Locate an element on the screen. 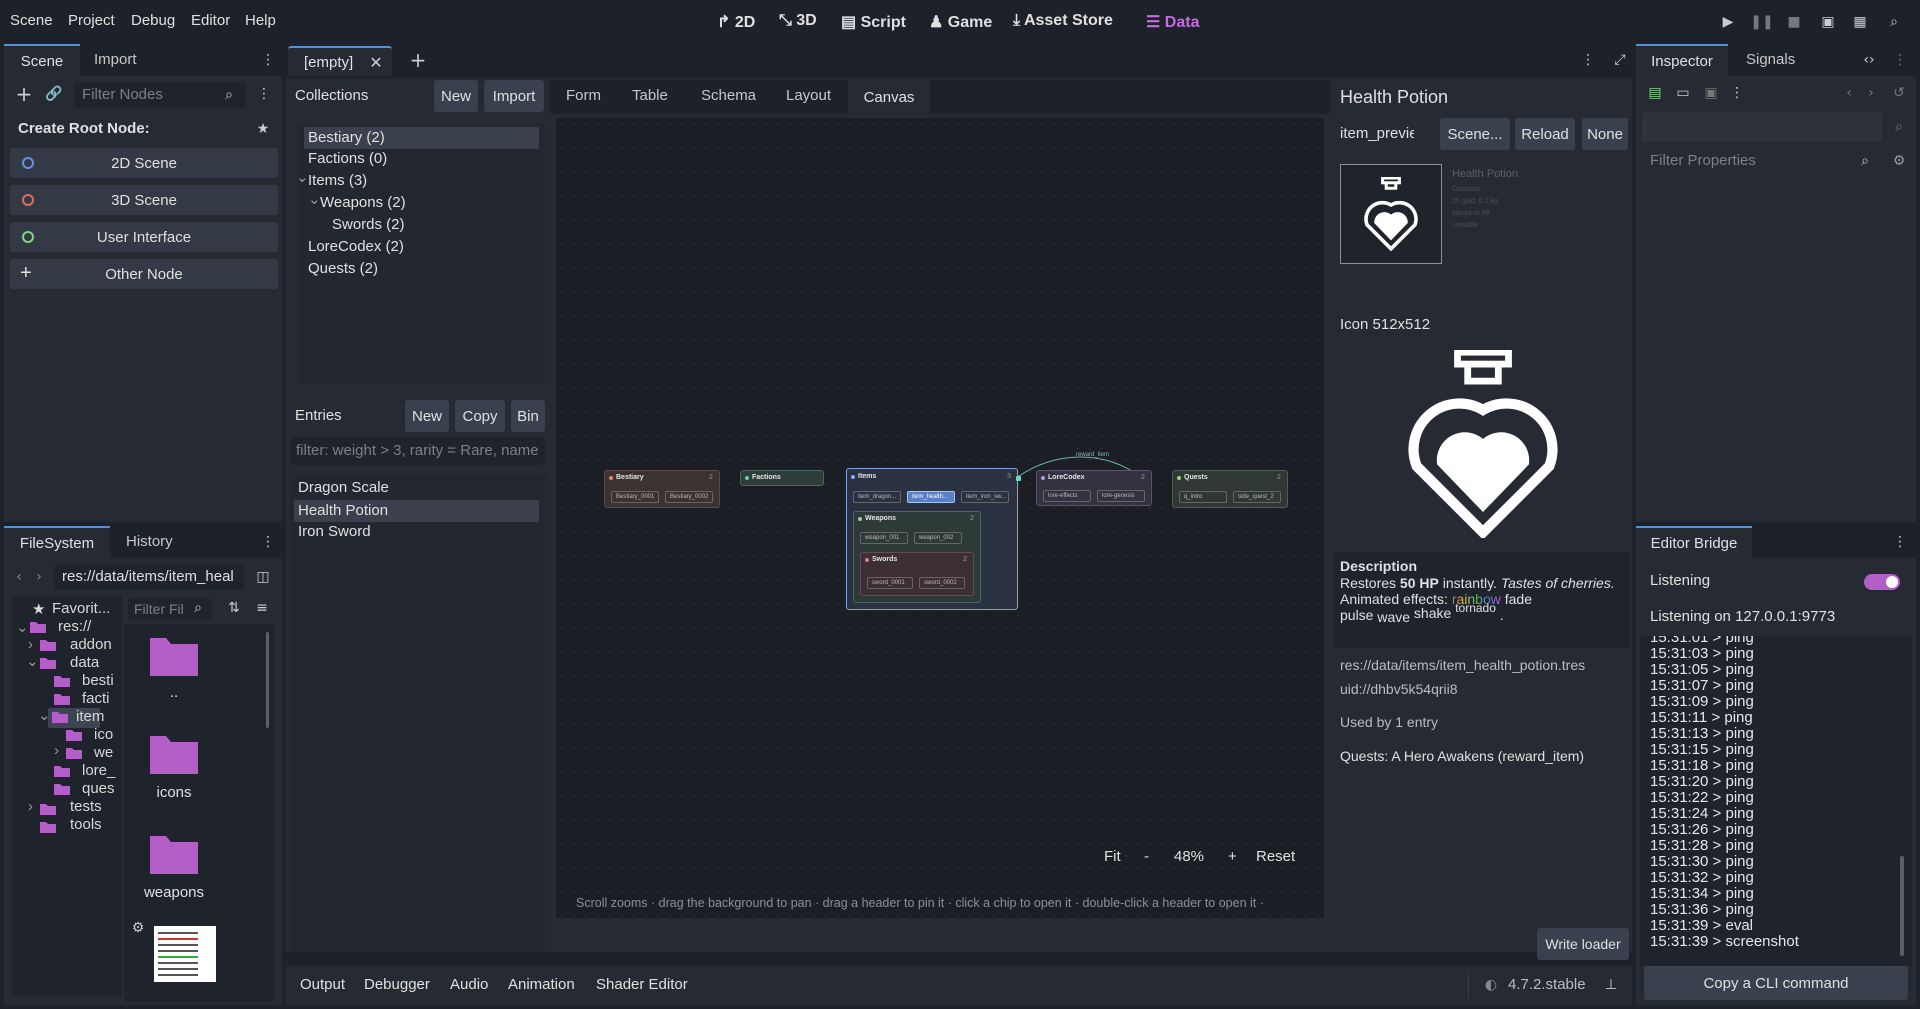 Image resolution: width=1920 pixels, height=1009 pixels. node-swords: Swords 2 sword_0001 sword_0002 is located at coordinates (917, 574).